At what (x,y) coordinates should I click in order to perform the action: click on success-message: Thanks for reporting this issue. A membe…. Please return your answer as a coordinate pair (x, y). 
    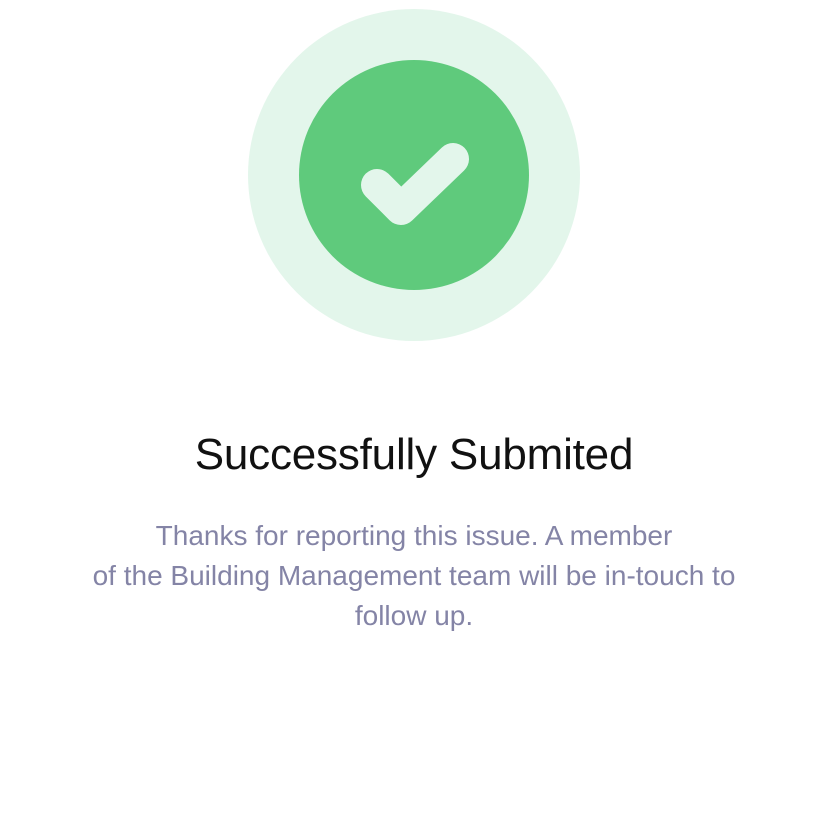
    Looking at the image, I should click on (414, 576).